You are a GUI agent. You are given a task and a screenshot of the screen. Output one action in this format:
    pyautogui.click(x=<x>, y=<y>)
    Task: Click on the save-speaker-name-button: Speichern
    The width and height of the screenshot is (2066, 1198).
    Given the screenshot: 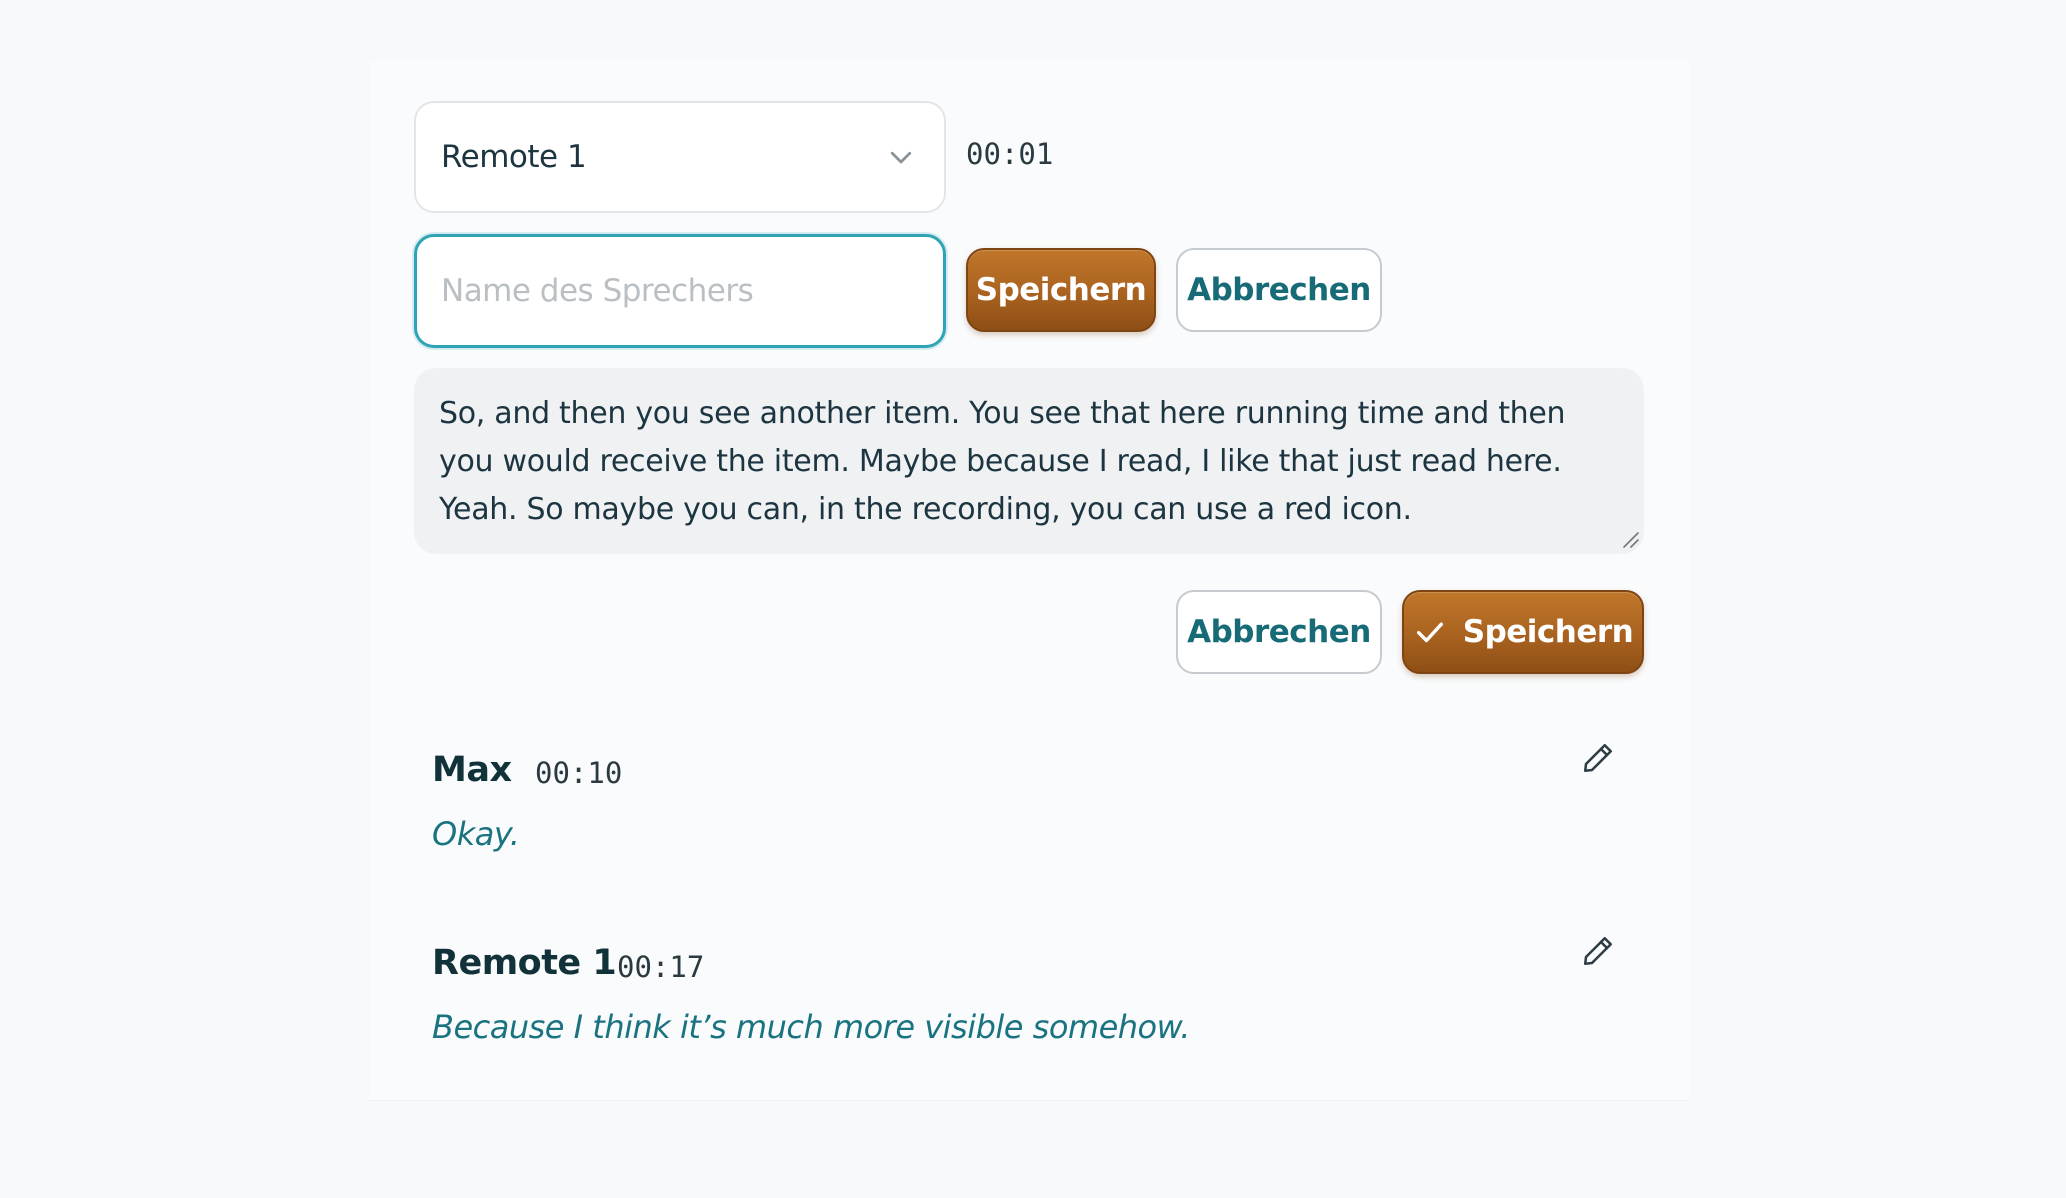 What is the action you would take?
    pyautogui.click(x=1061, y=290)
    